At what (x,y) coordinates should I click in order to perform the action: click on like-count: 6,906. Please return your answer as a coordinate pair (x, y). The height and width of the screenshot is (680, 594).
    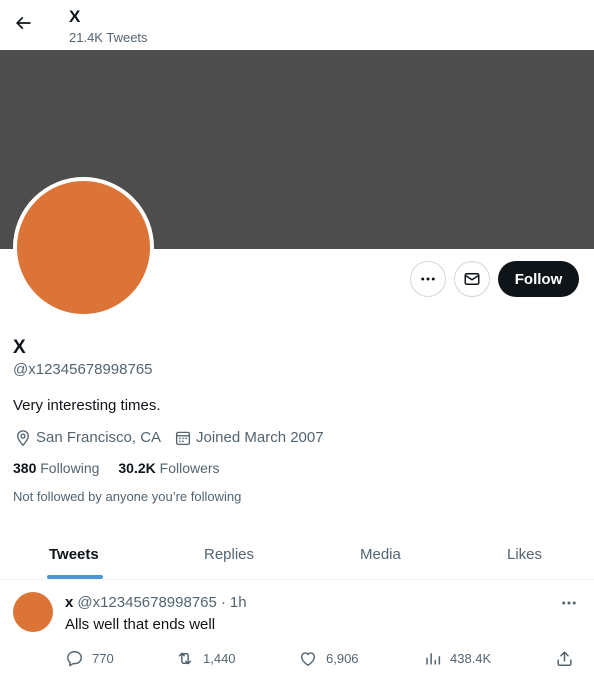
    Looking at the image, I should click on (342, 658).